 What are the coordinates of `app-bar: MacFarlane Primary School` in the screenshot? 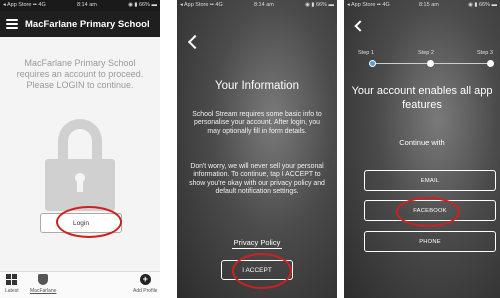 It's located at (80, 24).